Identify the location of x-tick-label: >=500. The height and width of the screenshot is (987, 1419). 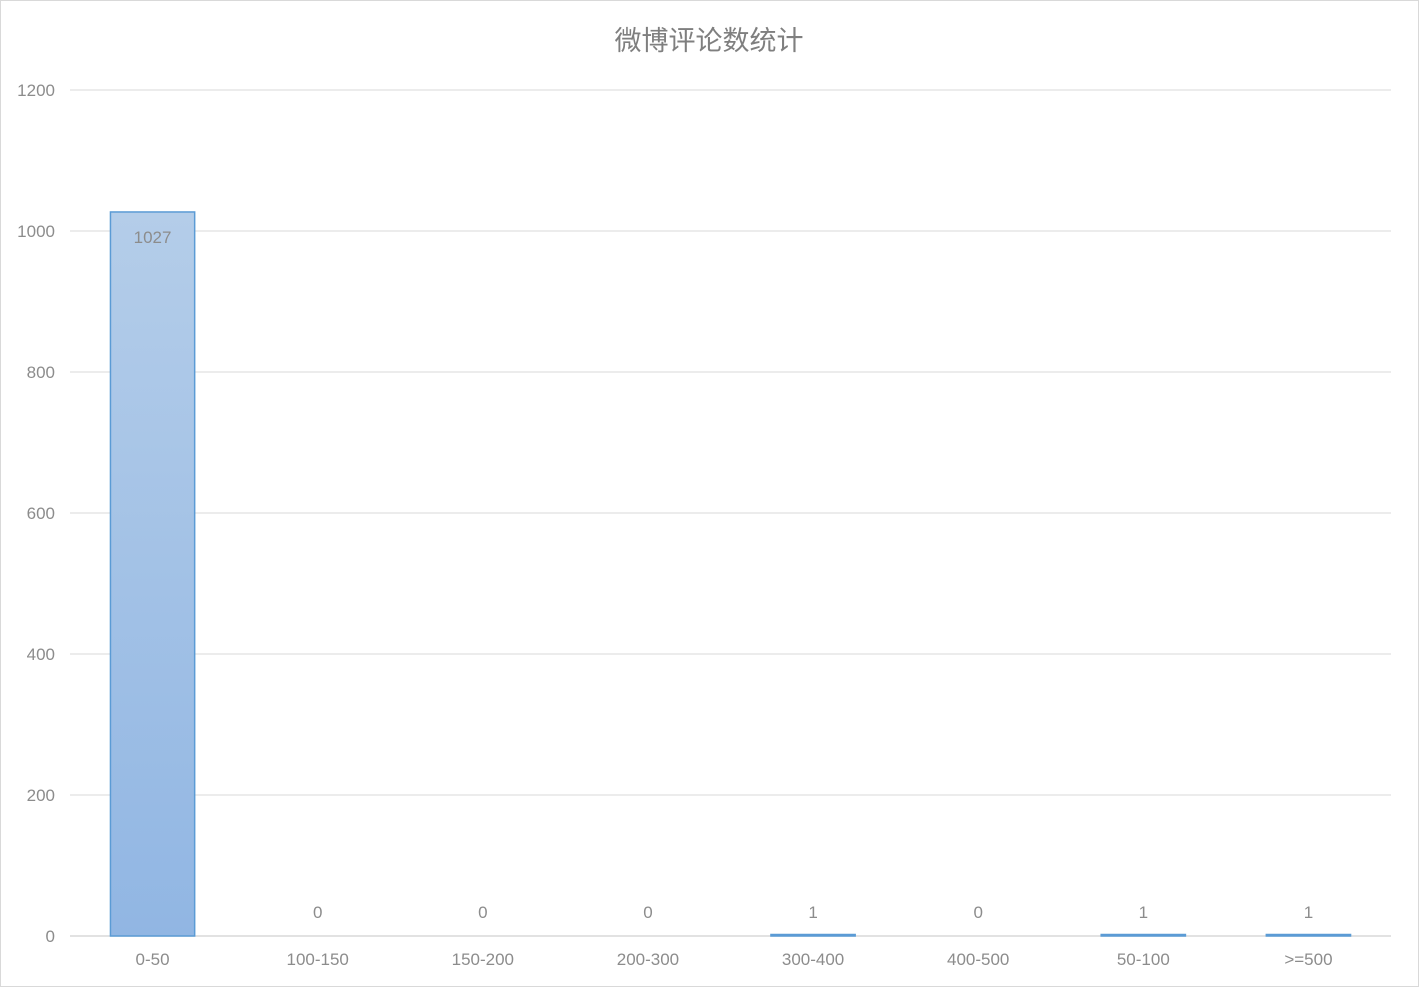
(1308, 959).